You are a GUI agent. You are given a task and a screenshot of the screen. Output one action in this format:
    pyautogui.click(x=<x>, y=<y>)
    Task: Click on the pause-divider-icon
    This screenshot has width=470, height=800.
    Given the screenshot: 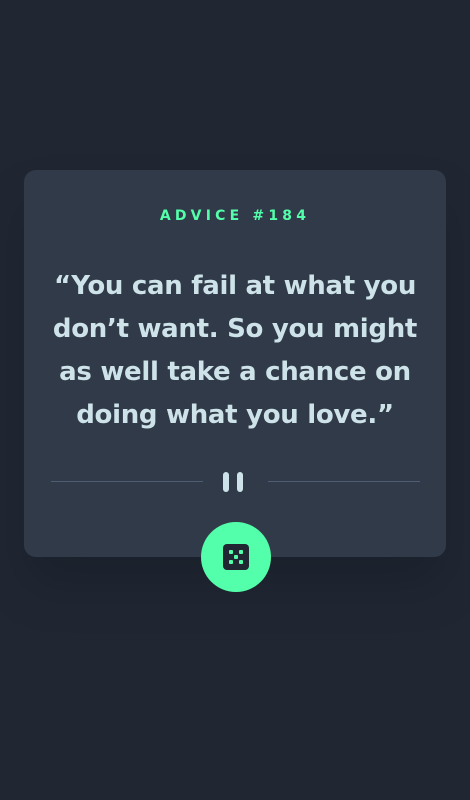 What is the action you would take?
    pyautogui.click(x=236, y=482)
    